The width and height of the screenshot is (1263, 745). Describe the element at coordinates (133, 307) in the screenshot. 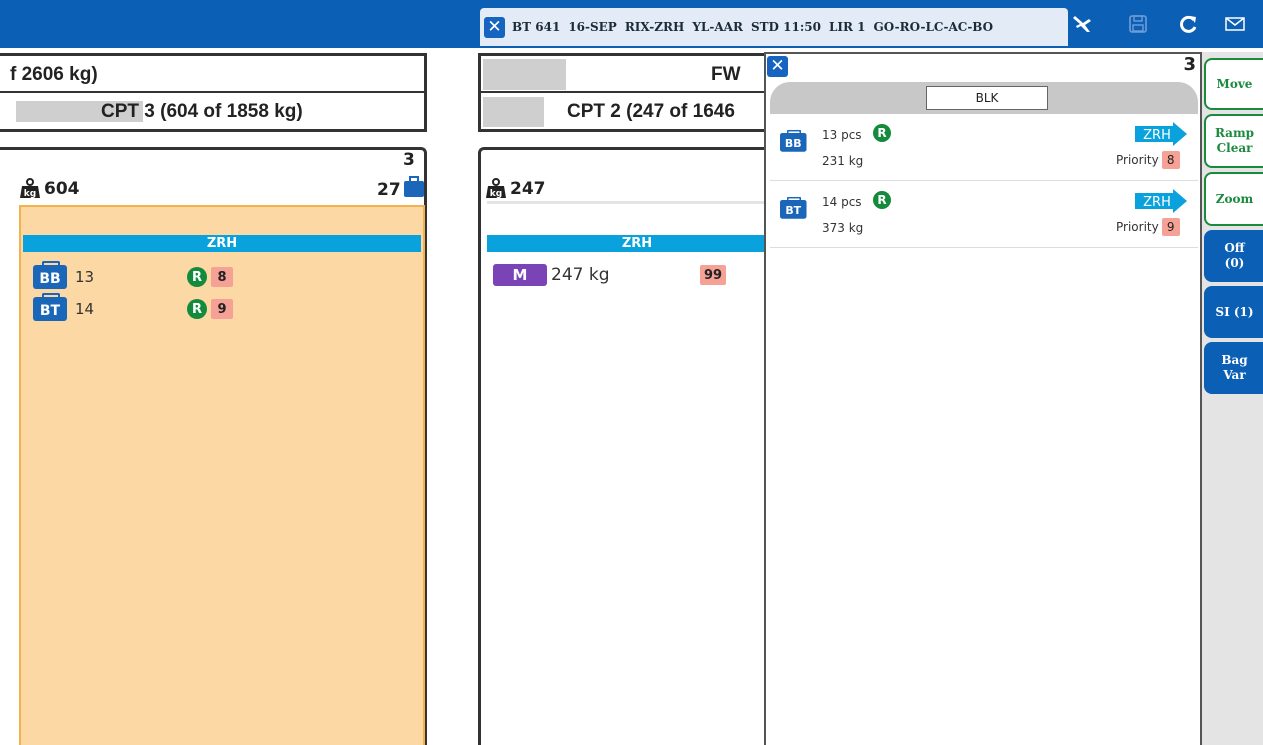

I see `bag-item-row: BT 14 R 9` at that location.